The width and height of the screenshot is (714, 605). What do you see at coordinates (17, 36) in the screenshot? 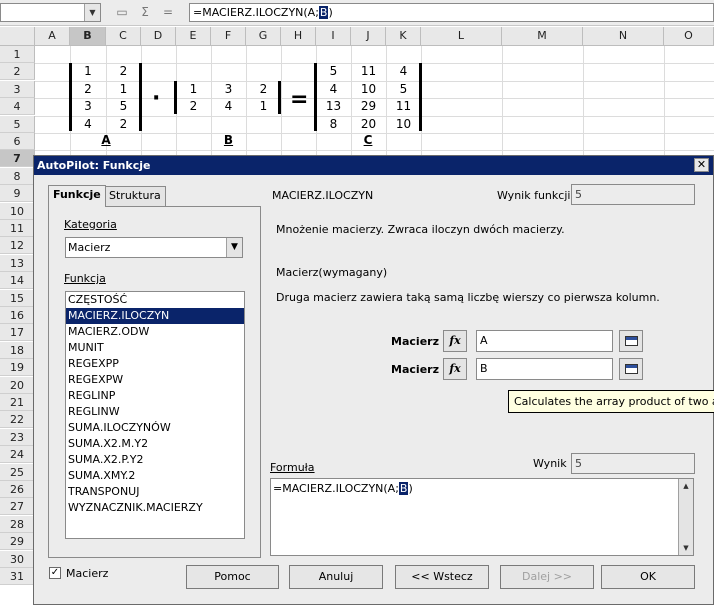
I see `select-all-corner` at bounding box center [17, 36].